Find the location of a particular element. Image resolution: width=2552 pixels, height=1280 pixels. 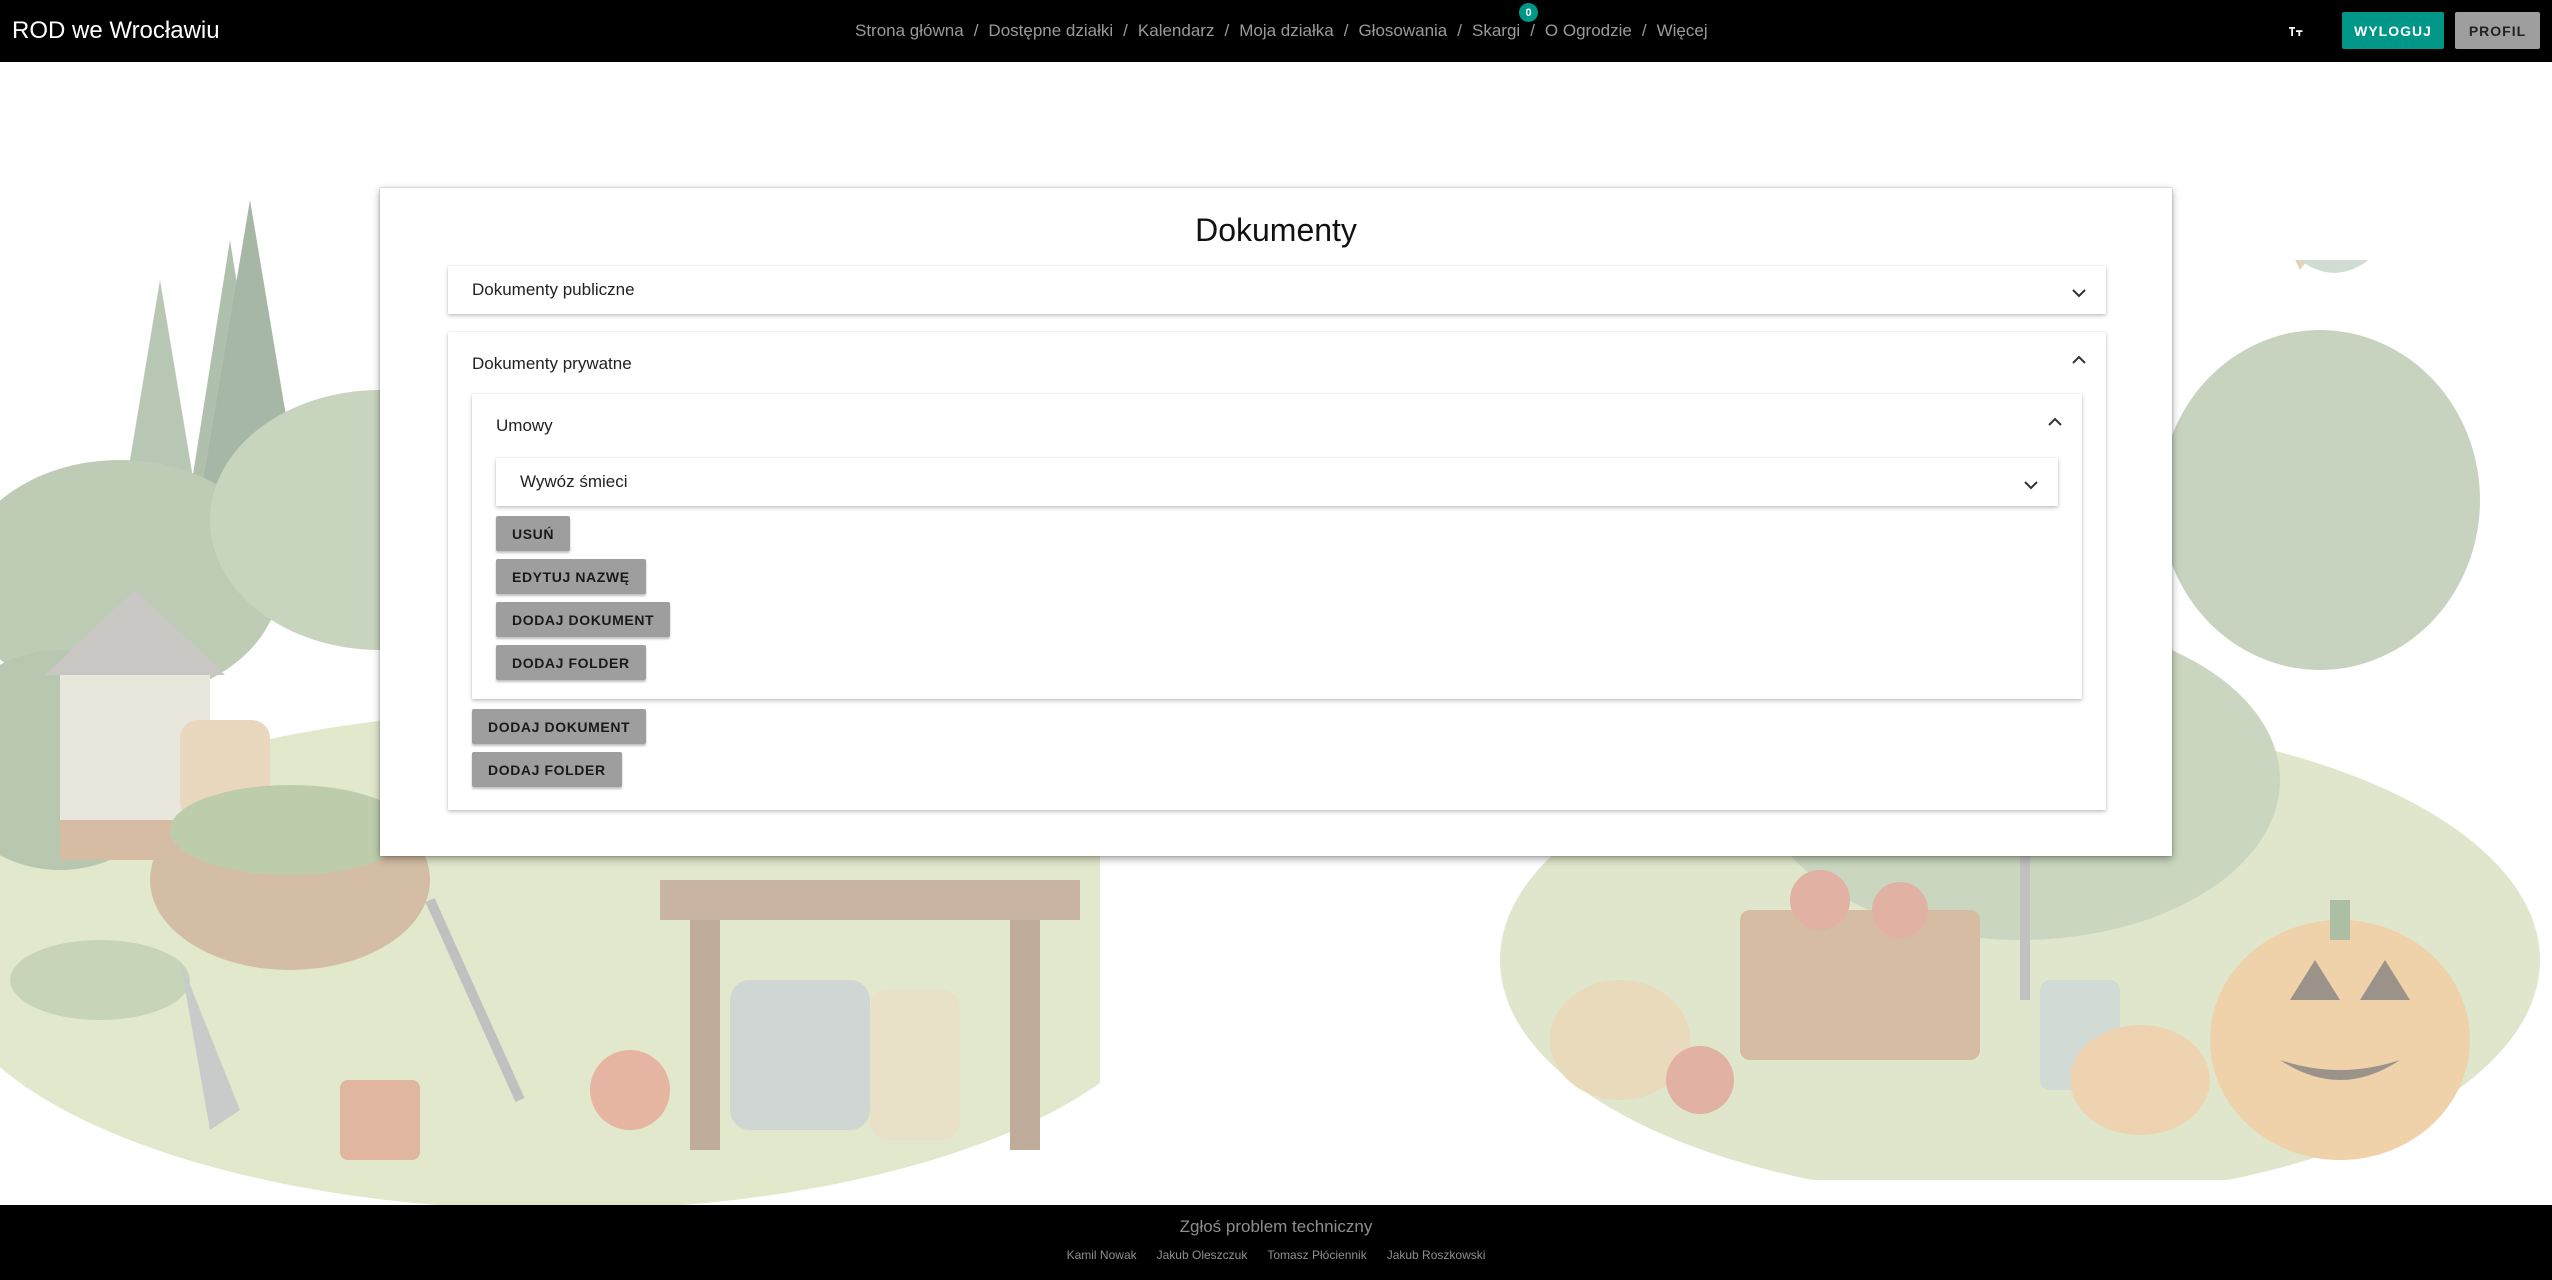

brand-title: ROD we Wrocławiu is located at coordinates (116, 31).